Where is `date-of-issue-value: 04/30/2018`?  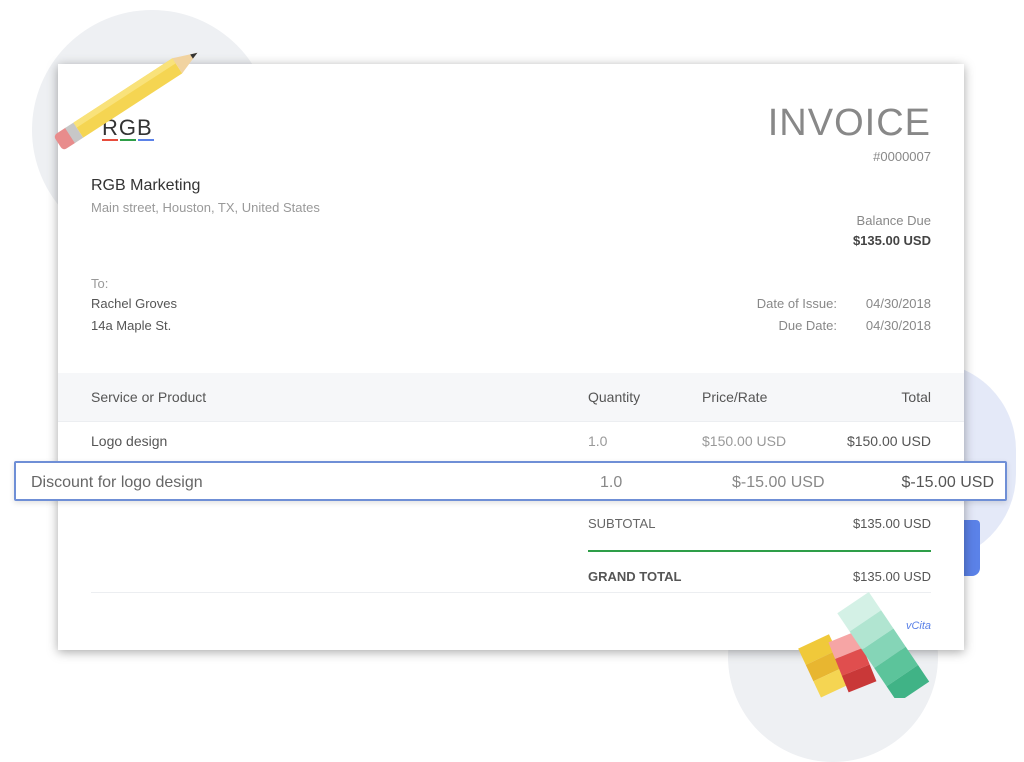
date-of-issue-value: 04/30/2018 is located at coordinates (898, 303).